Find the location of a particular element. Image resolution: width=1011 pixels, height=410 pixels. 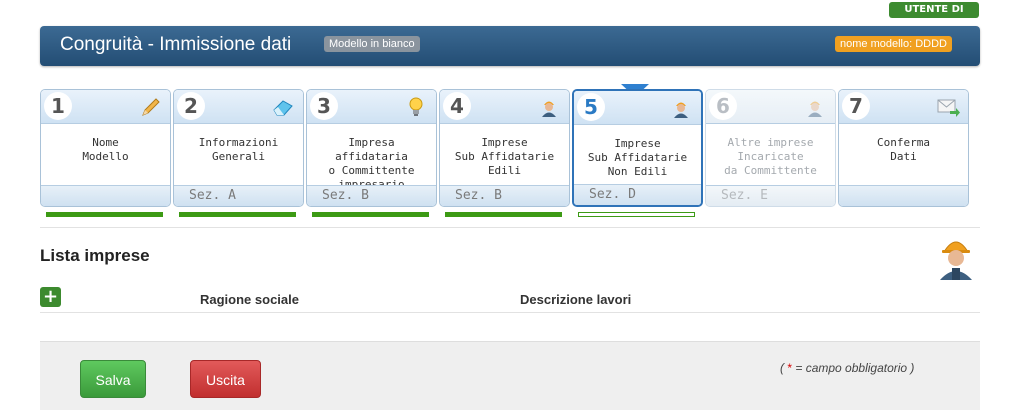

blank-model-tag: Modello in bianco is located at coordinates (372, 44).